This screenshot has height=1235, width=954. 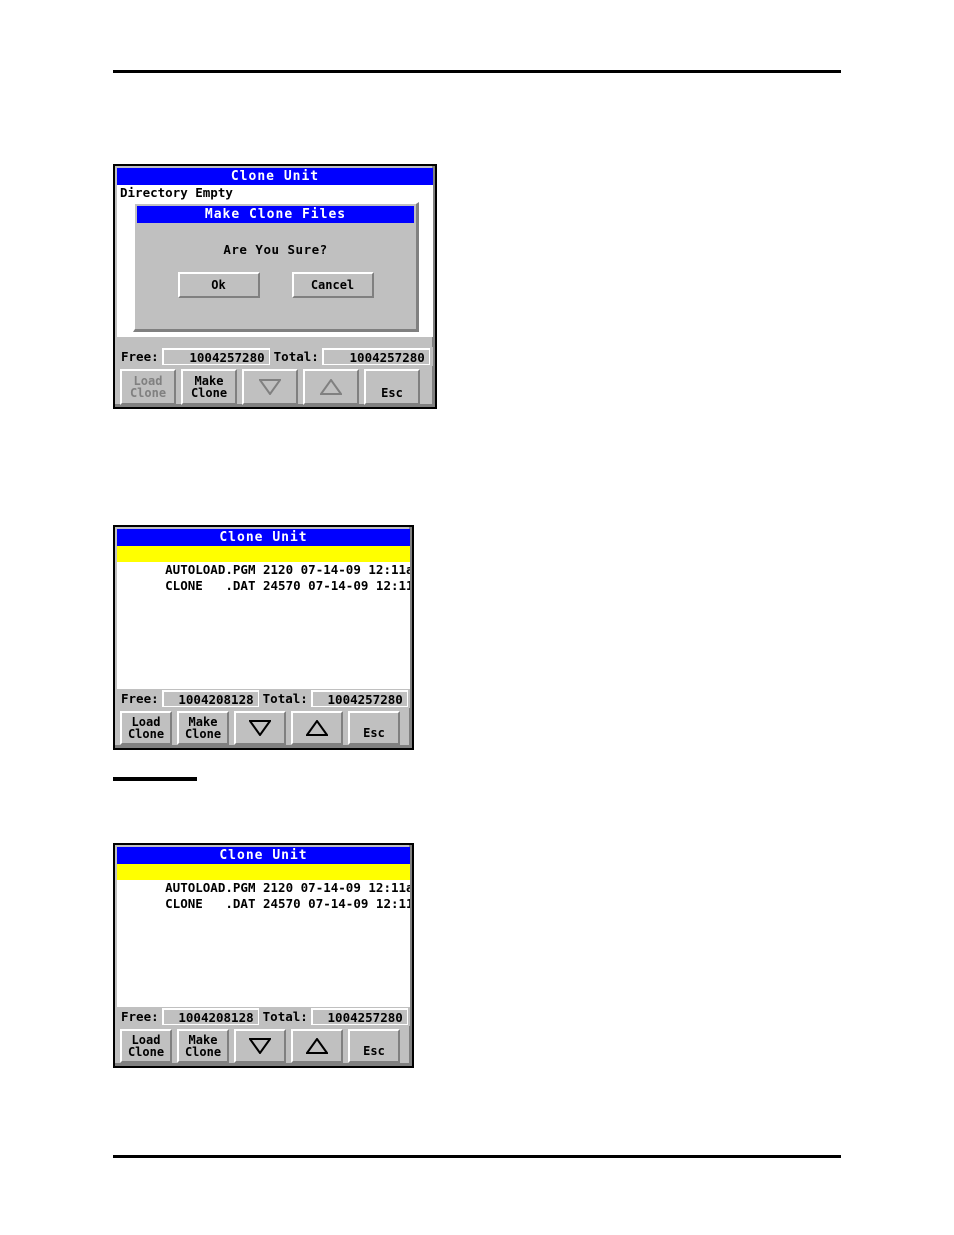 I want to click on free-value: 1004257280, so click(x=215, y=356).